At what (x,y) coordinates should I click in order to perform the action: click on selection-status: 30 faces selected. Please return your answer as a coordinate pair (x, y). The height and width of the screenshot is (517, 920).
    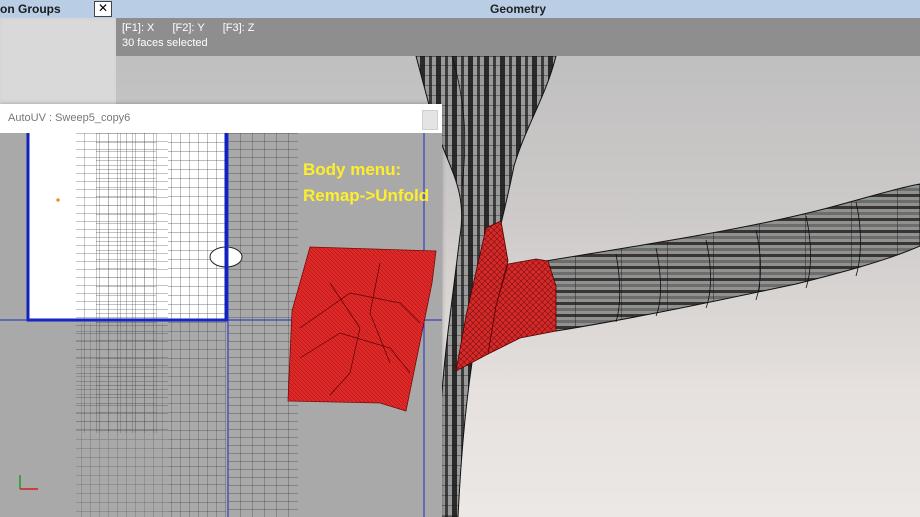
    Looking at the image, I should click on (165, 43).